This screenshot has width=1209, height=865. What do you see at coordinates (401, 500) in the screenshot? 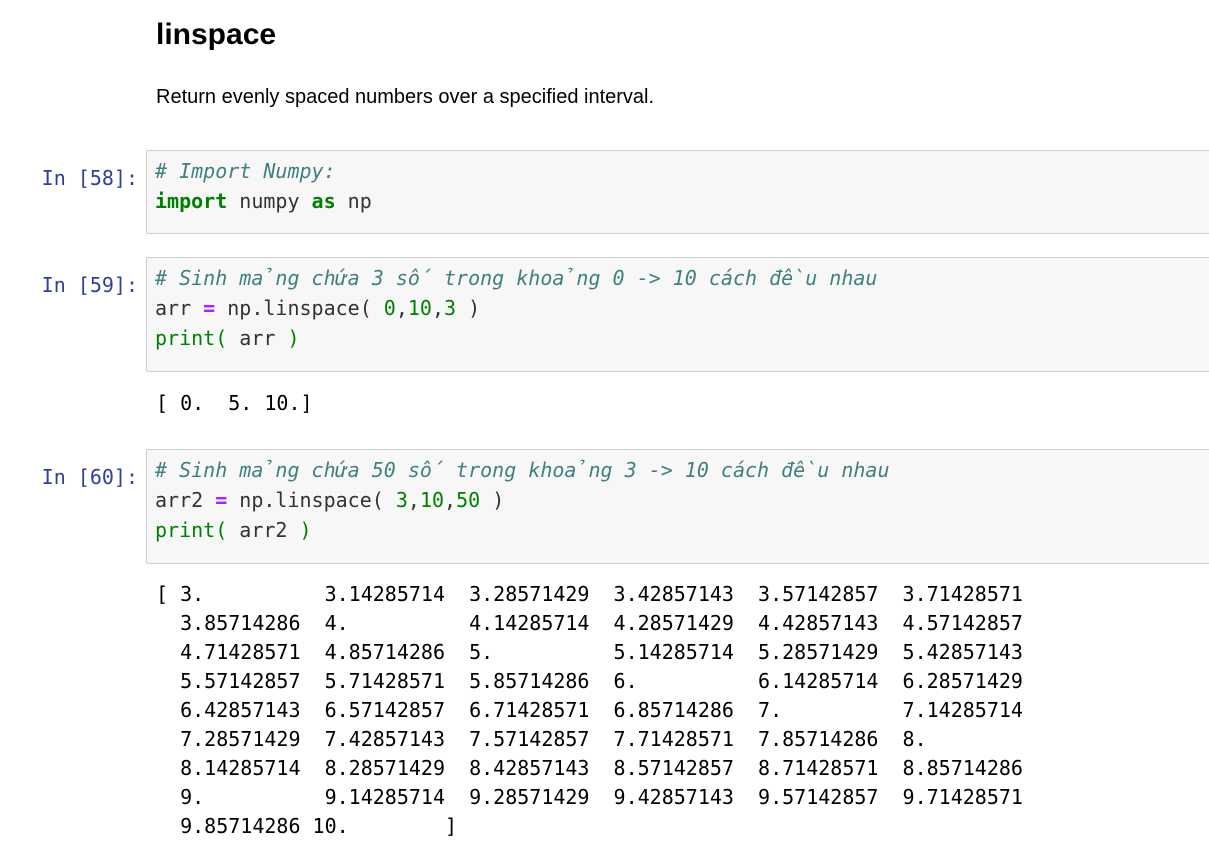
I see `cell-60-arg1: 3` at bounding box center [401, 500].